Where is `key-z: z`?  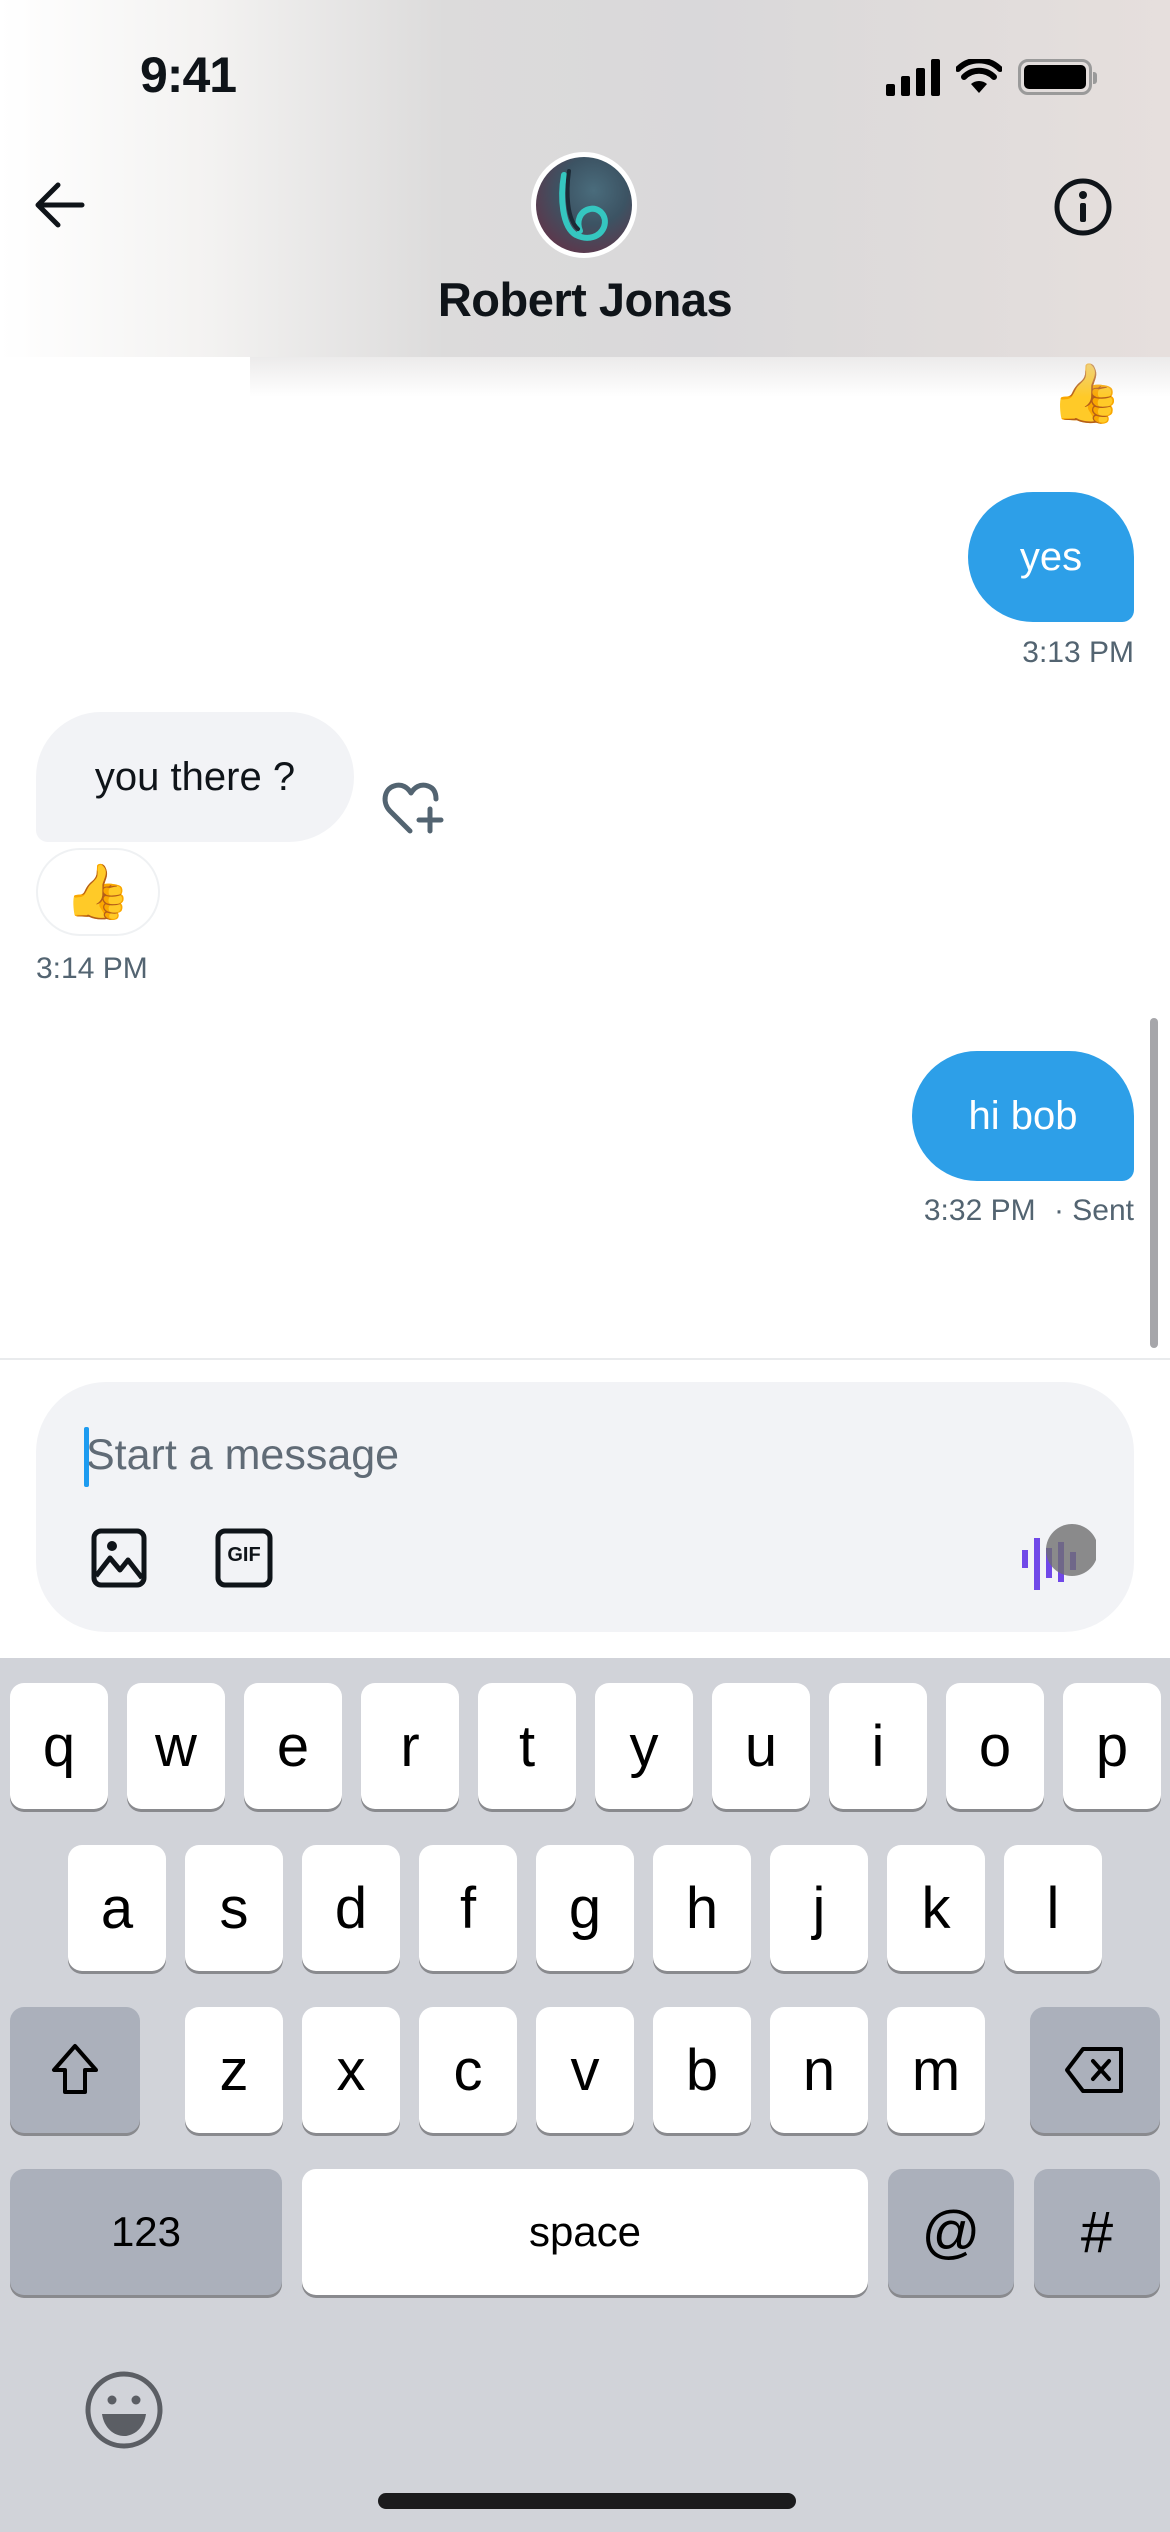
key-z: z is located at coordinates (234, 2070).